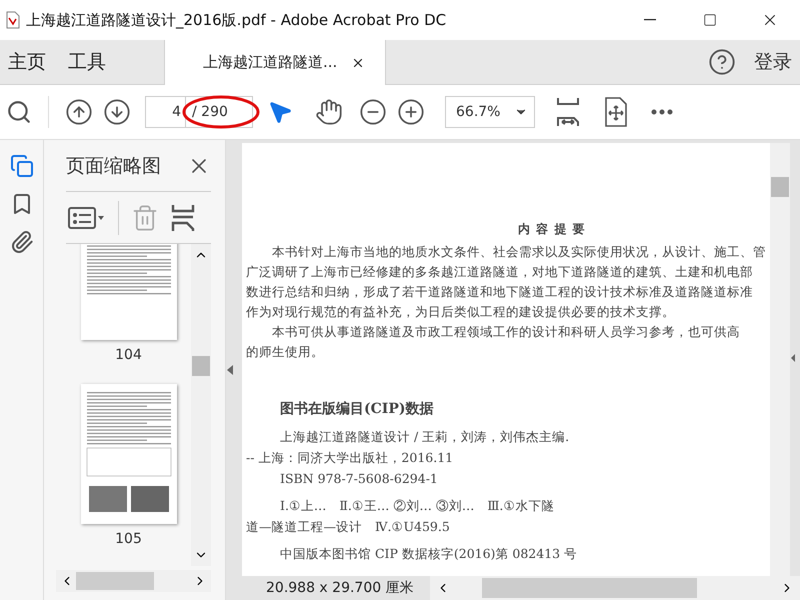 This screenshot has width=800, height=600. I want to click on zoom-out-button, so click(373, 112).